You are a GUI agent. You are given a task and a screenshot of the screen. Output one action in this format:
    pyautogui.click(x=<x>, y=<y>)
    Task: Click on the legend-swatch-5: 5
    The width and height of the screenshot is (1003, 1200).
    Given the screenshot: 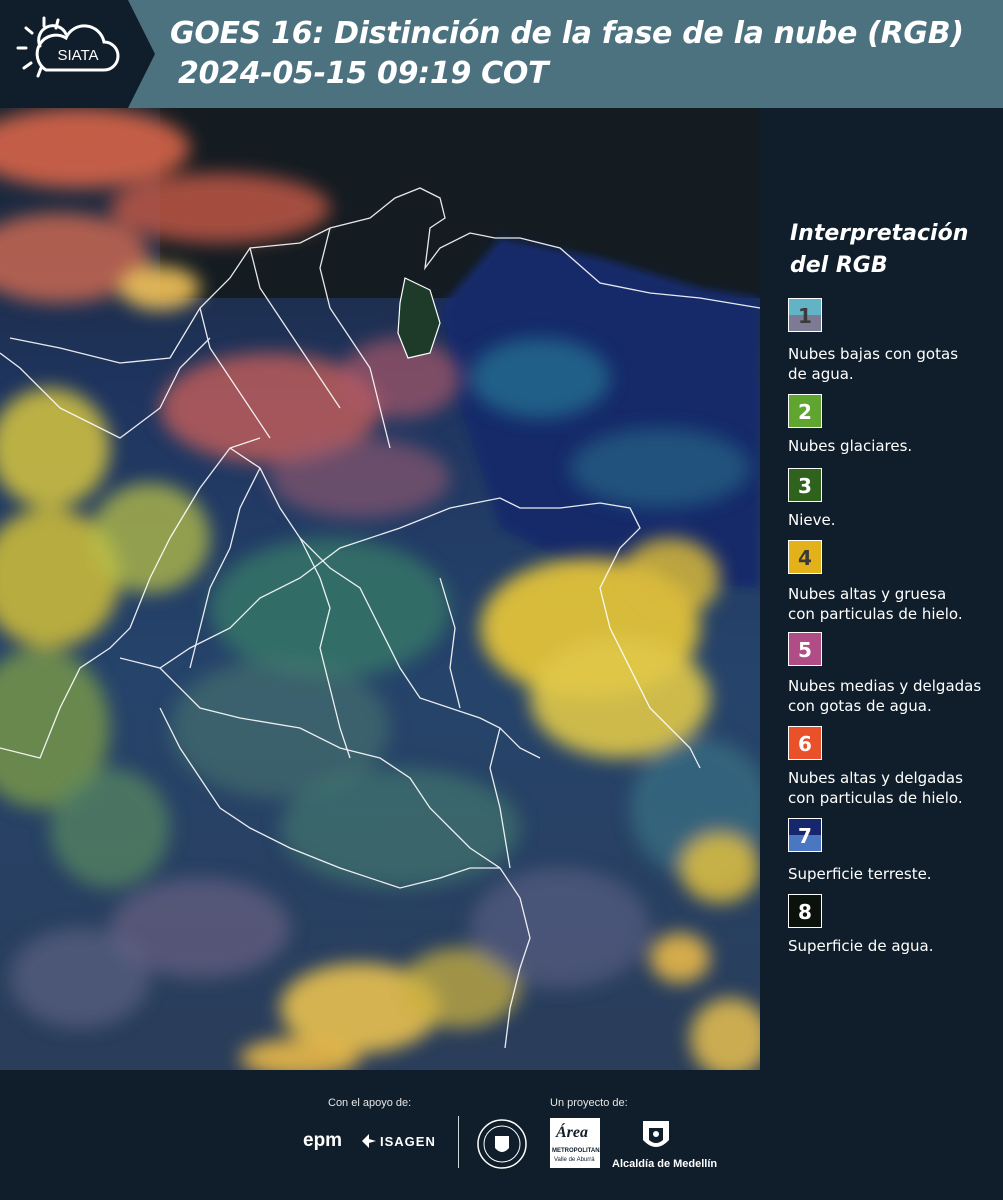 What is the action you would take?
    pyautogui.click(x=805, y=649)
    